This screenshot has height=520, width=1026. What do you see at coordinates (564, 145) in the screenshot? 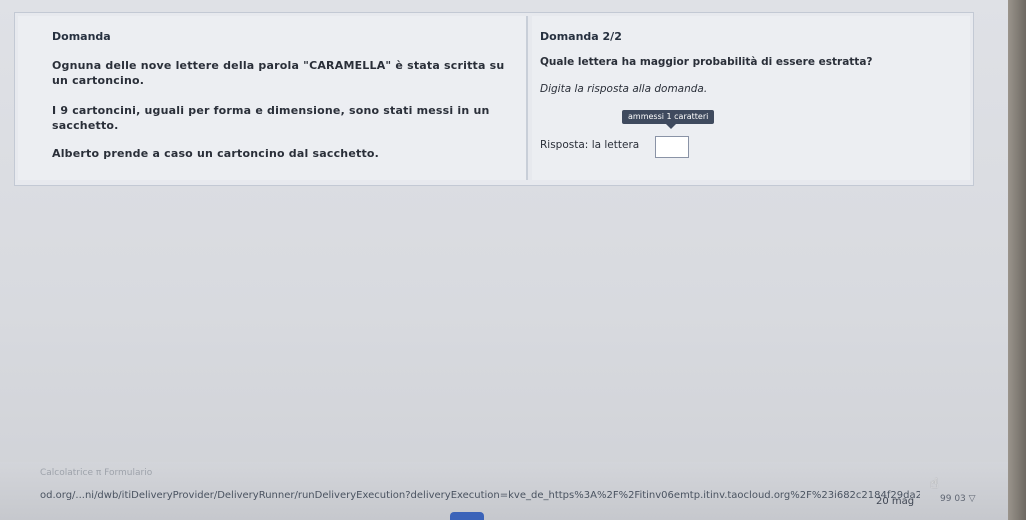
I see `answer-label-strong: Risposta:` at bounding box center [564, 145].